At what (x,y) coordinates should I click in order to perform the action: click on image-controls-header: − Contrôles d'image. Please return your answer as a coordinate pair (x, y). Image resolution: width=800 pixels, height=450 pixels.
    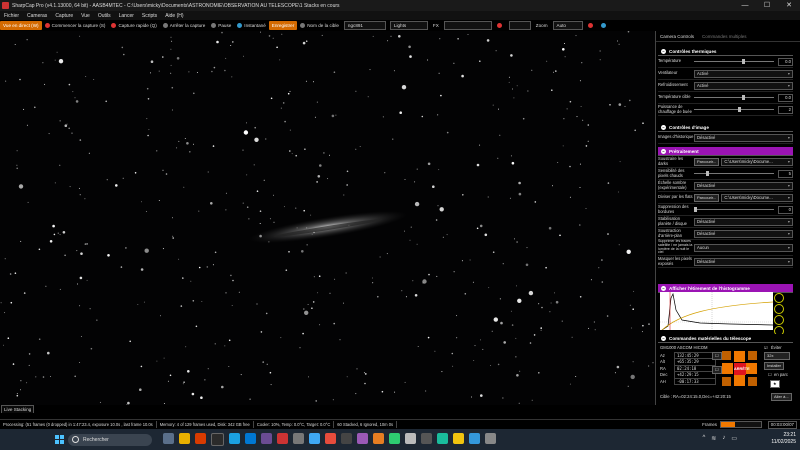
    Looking at the image, I should click on (725, 127).